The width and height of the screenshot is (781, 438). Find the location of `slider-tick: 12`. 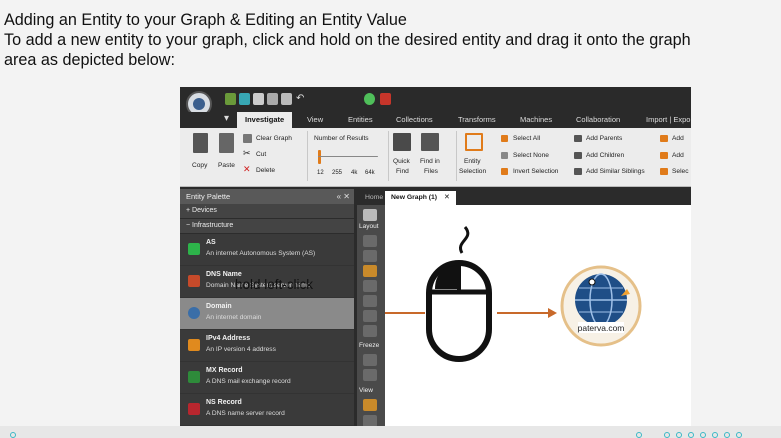

slider-tick: 12 is located at coordinates (320, 173).